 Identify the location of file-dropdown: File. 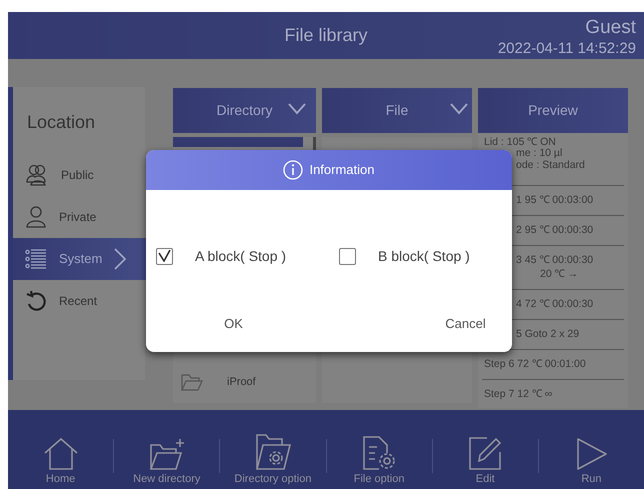
(397, 110).